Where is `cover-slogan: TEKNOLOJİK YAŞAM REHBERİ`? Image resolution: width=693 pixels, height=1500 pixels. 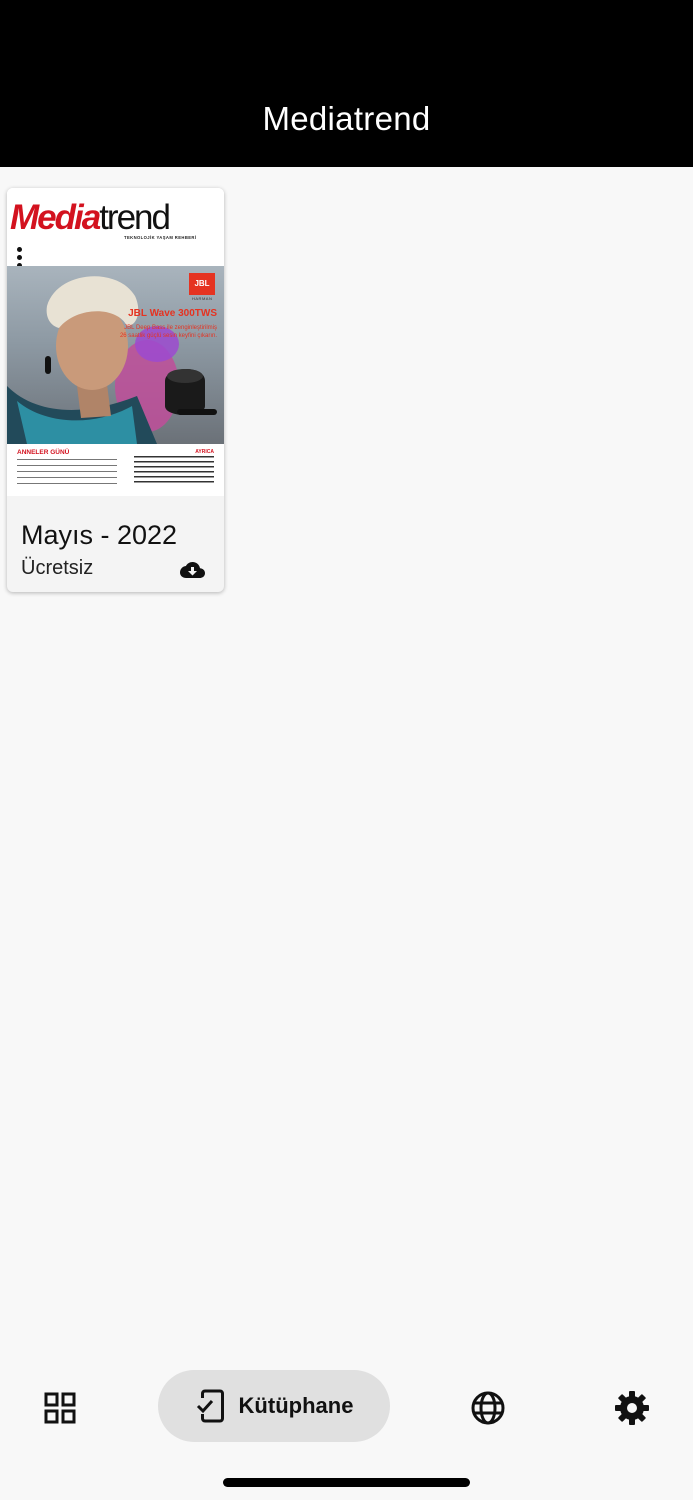
cover-slogan: TEKNOLOJİK YAŞAM REHBERİ is located at coordinates (160, 237).